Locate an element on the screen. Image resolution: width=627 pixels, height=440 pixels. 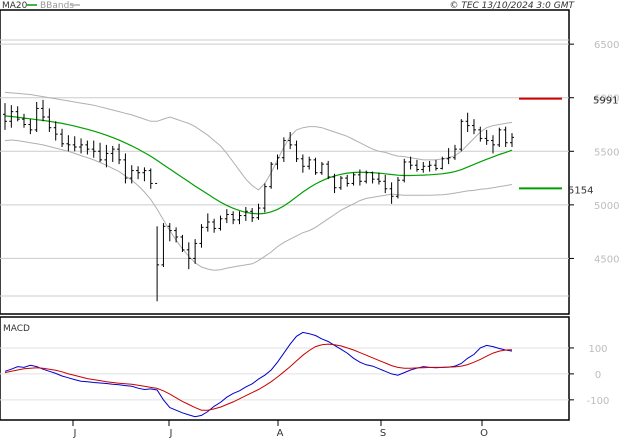
macd-y-tick: 100 is located at coordinates (597, 349).